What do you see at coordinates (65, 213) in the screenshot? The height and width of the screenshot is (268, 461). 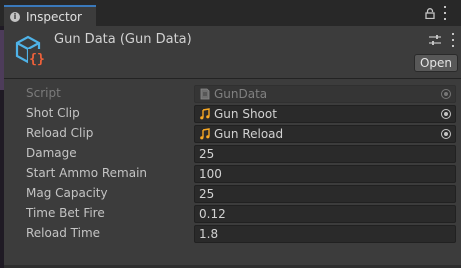 I see `property-label: Time Bet Fire` at bounding box center [65, 213].